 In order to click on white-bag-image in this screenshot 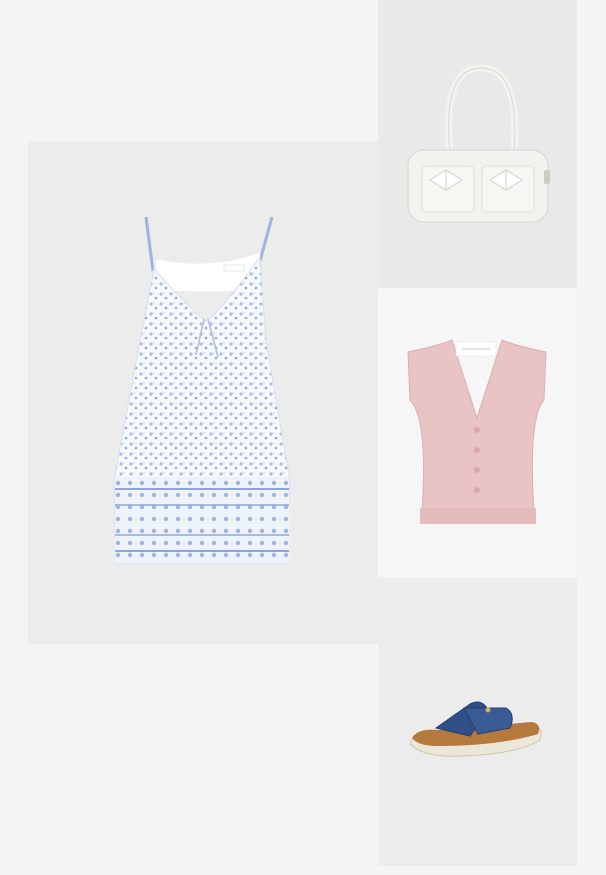, I will do `click(478, 143)`.